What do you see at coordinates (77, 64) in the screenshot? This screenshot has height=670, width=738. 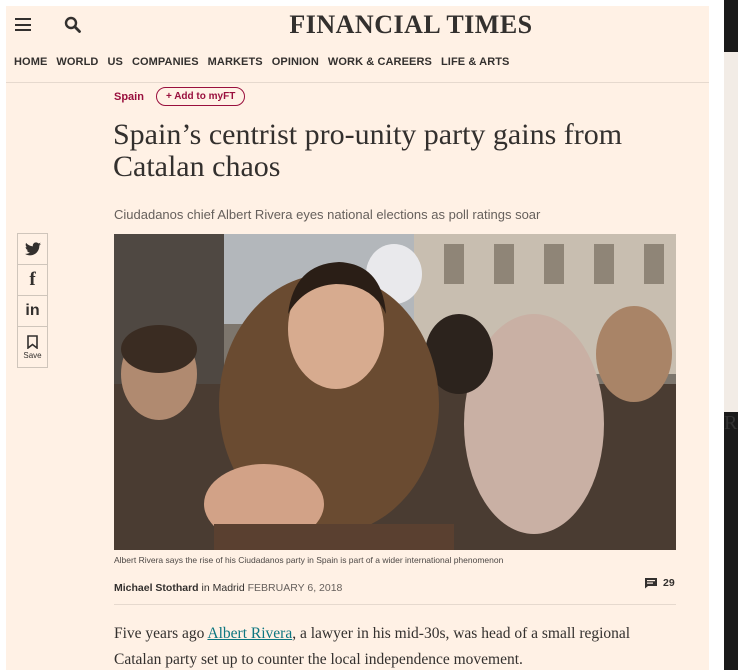 I see `nav-world: WORLD` at bounding box center [77, 64].